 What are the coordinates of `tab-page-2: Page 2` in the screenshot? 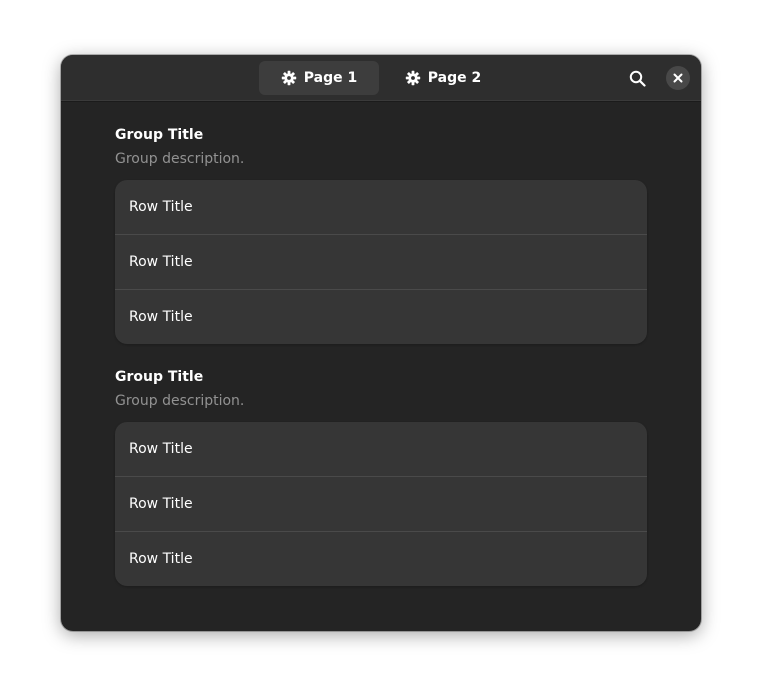 It's located at (443, 78).